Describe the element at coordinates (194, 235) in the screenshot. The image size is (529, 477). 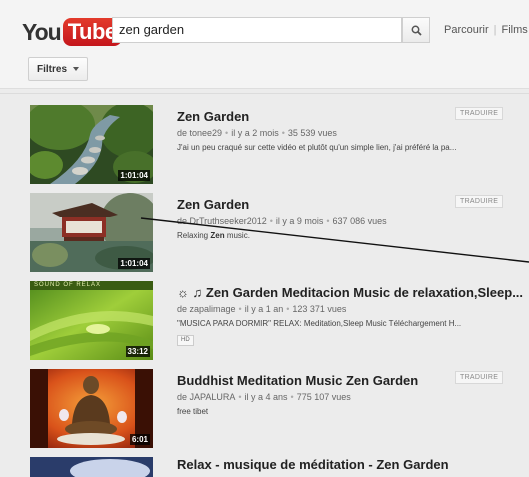
I see `desc-text: Relaxing` at that location.